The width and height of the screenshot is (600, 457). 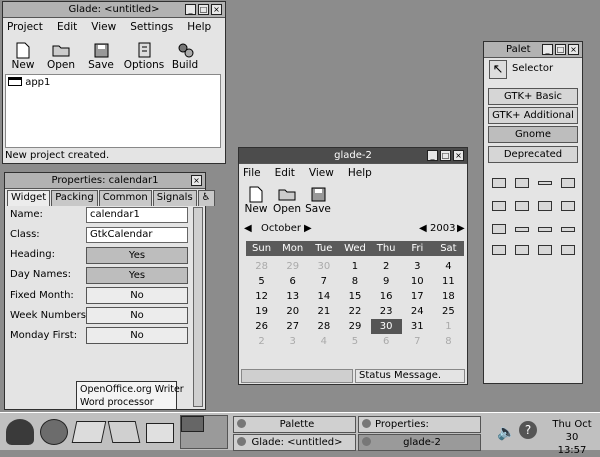 I want to click on calendar-day: 15, so click(x=354, y=296).